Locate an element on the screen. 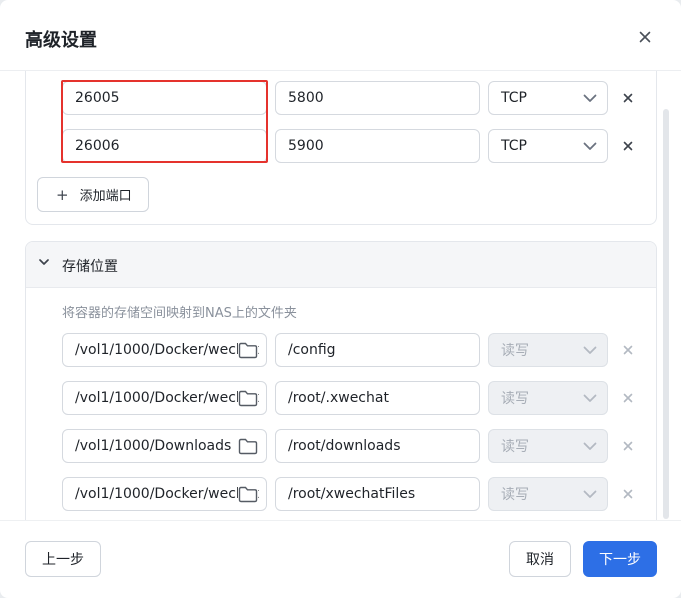 The width and height of the screenshot is (681, 598). plus-icon: + is located at coordinates (62, 194).